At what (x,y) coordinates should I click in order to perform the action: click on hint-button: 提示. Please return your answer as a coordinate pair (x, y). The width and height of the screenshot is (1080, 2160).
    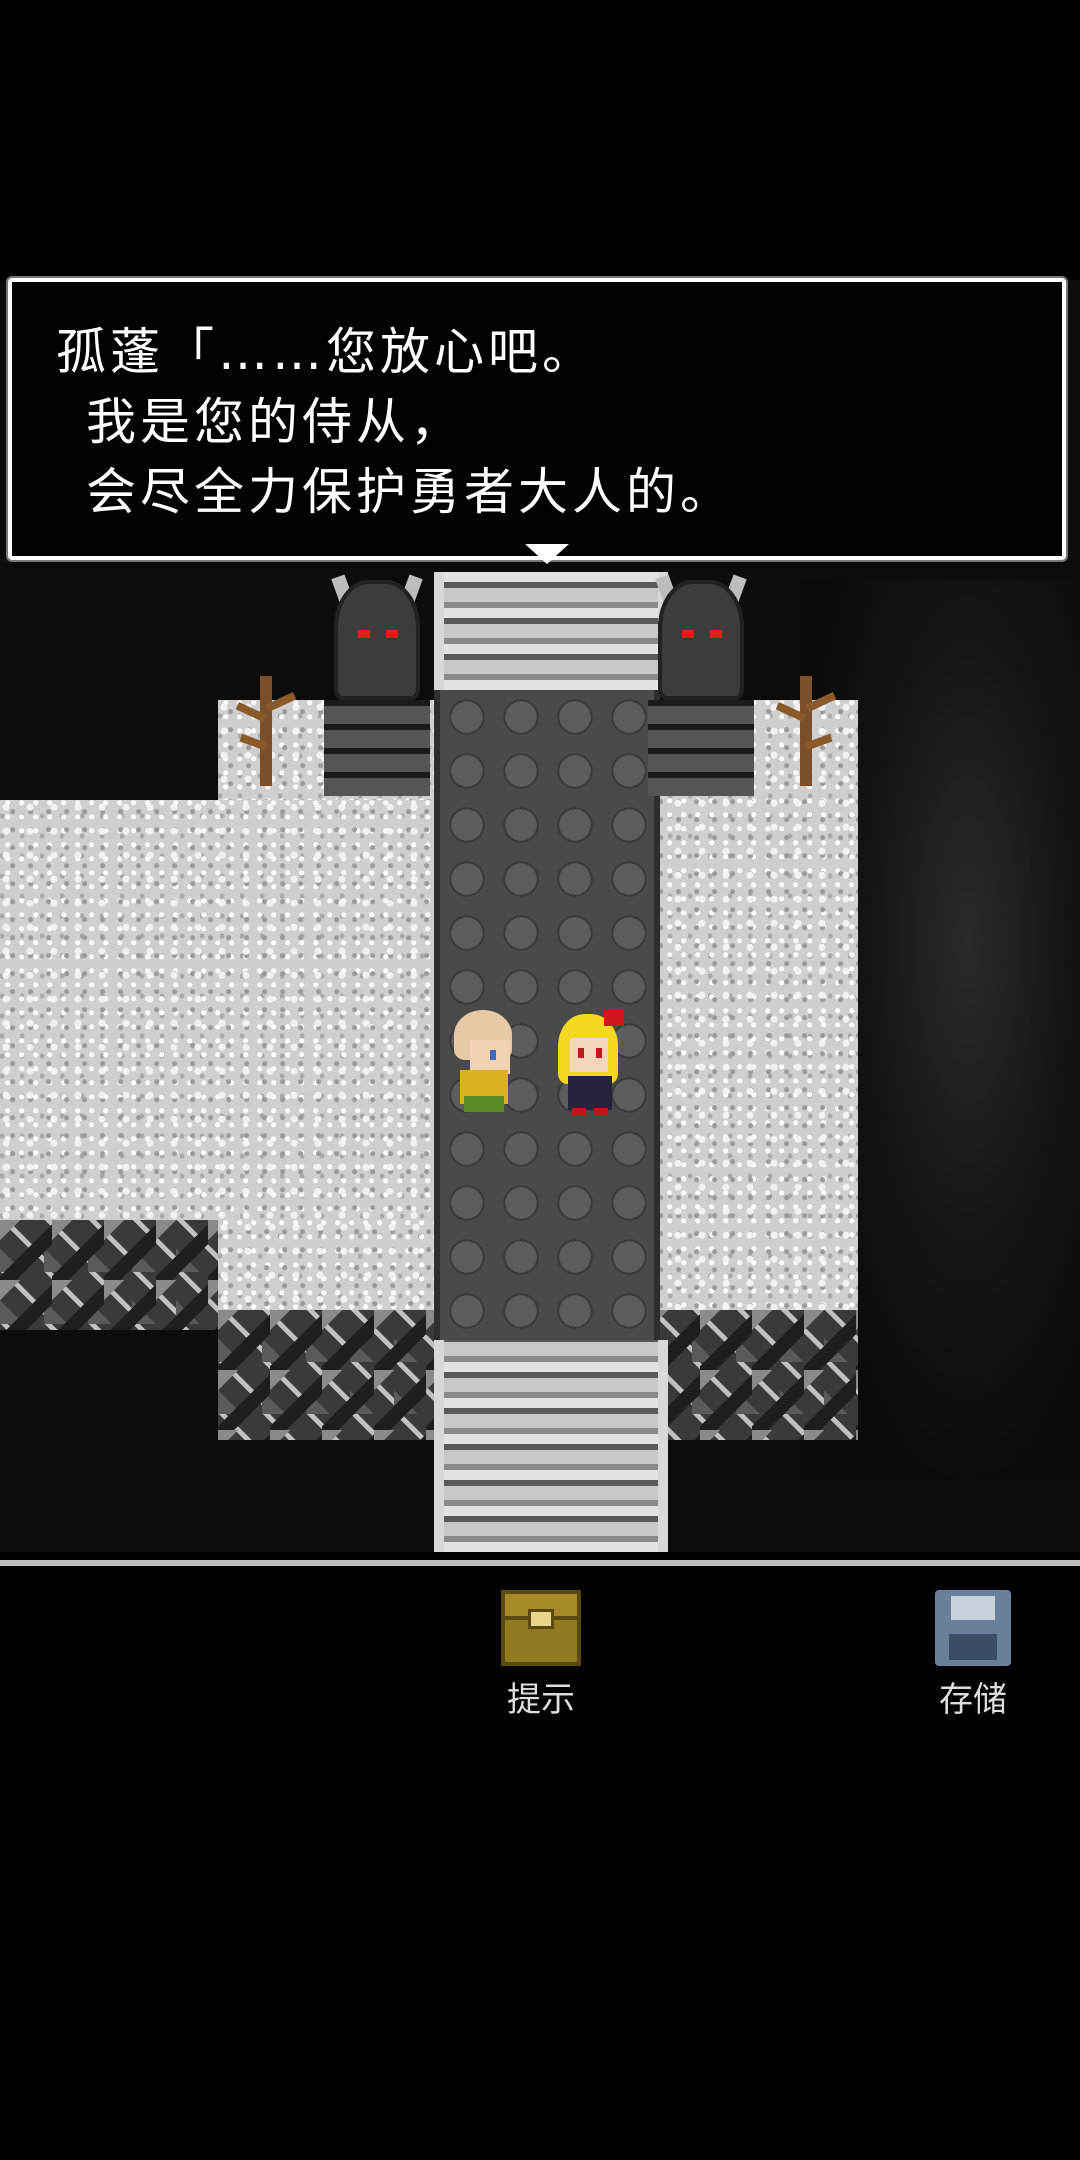
    Looking at the image, I should click on (541, 1655).